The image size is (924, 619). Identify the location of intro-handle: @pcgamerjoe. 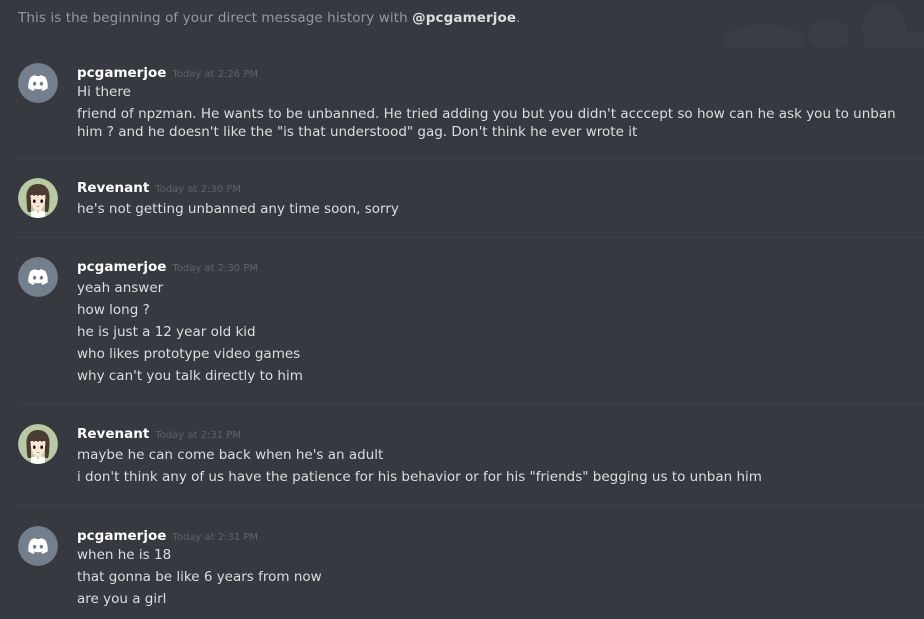
(464, 18).